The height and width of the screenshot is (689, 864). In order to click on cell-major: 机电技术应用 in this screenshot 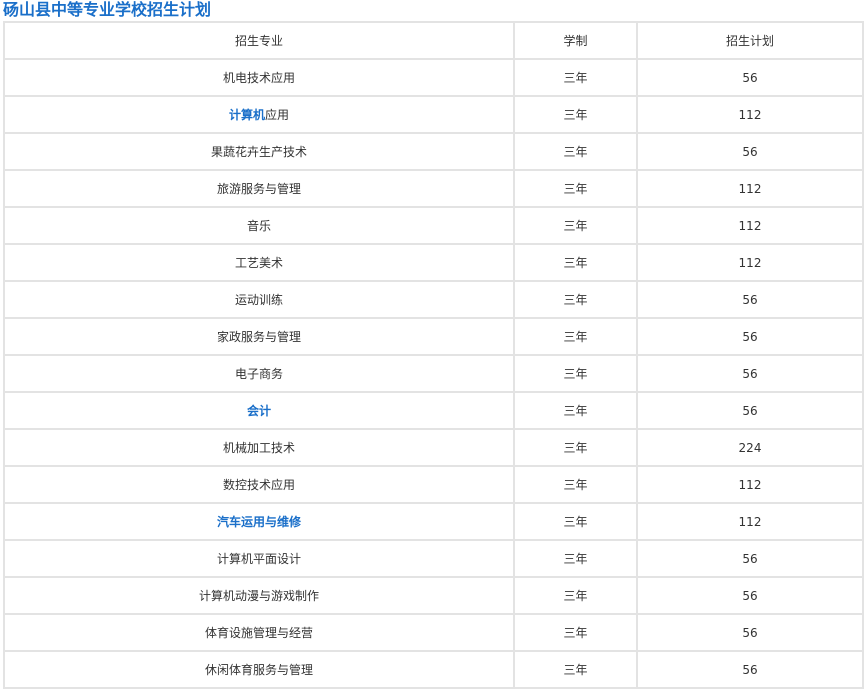, I will do `click(259, 77)`.